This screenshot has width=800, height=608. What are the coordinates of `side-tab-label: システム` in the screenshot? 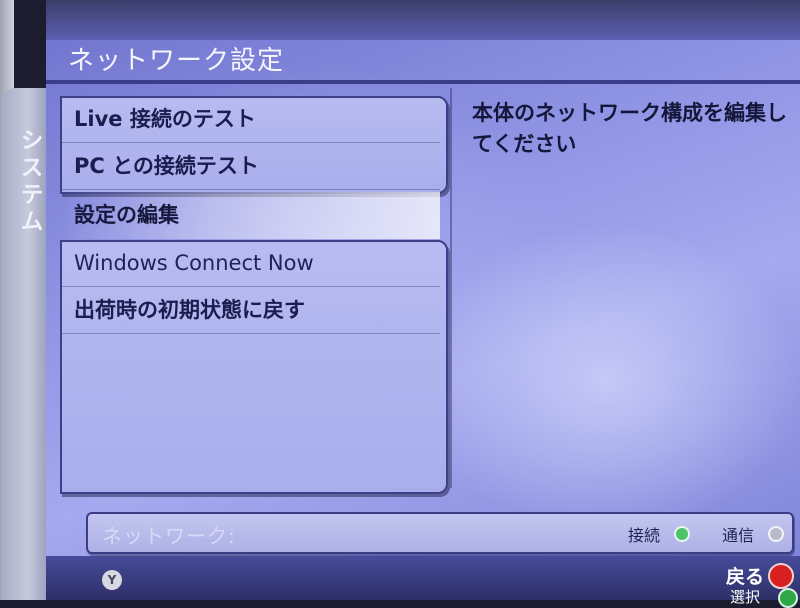 It's located at (29, 182).